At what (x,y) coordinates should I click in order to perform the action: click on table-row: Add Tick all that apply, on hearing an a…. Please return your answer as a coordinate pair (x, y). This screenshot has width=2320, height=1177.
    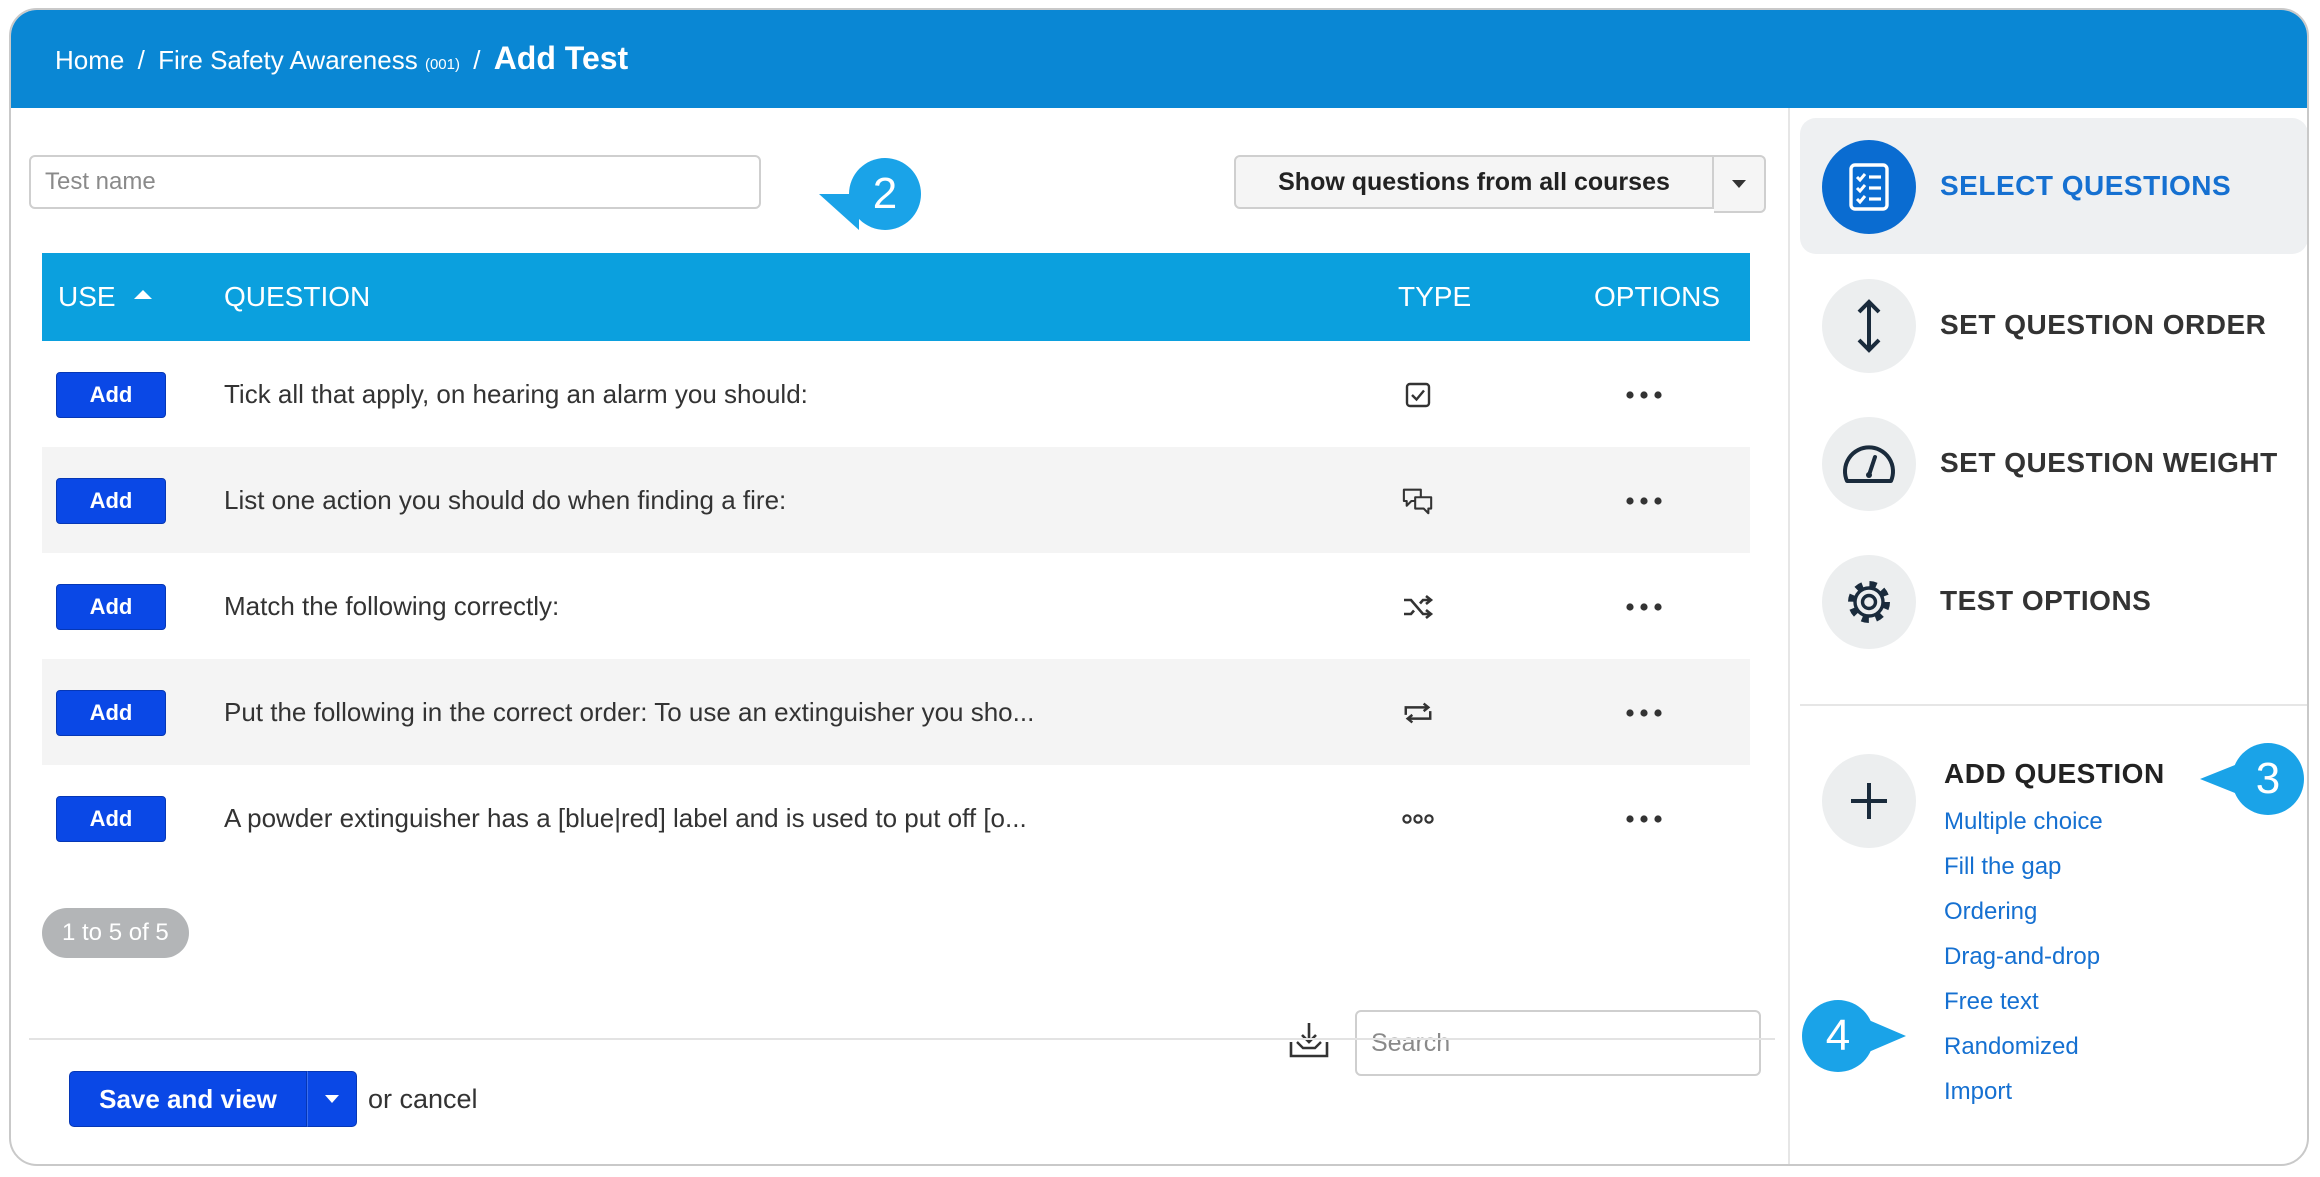
    Looking at the image, I should click on (896, 394).